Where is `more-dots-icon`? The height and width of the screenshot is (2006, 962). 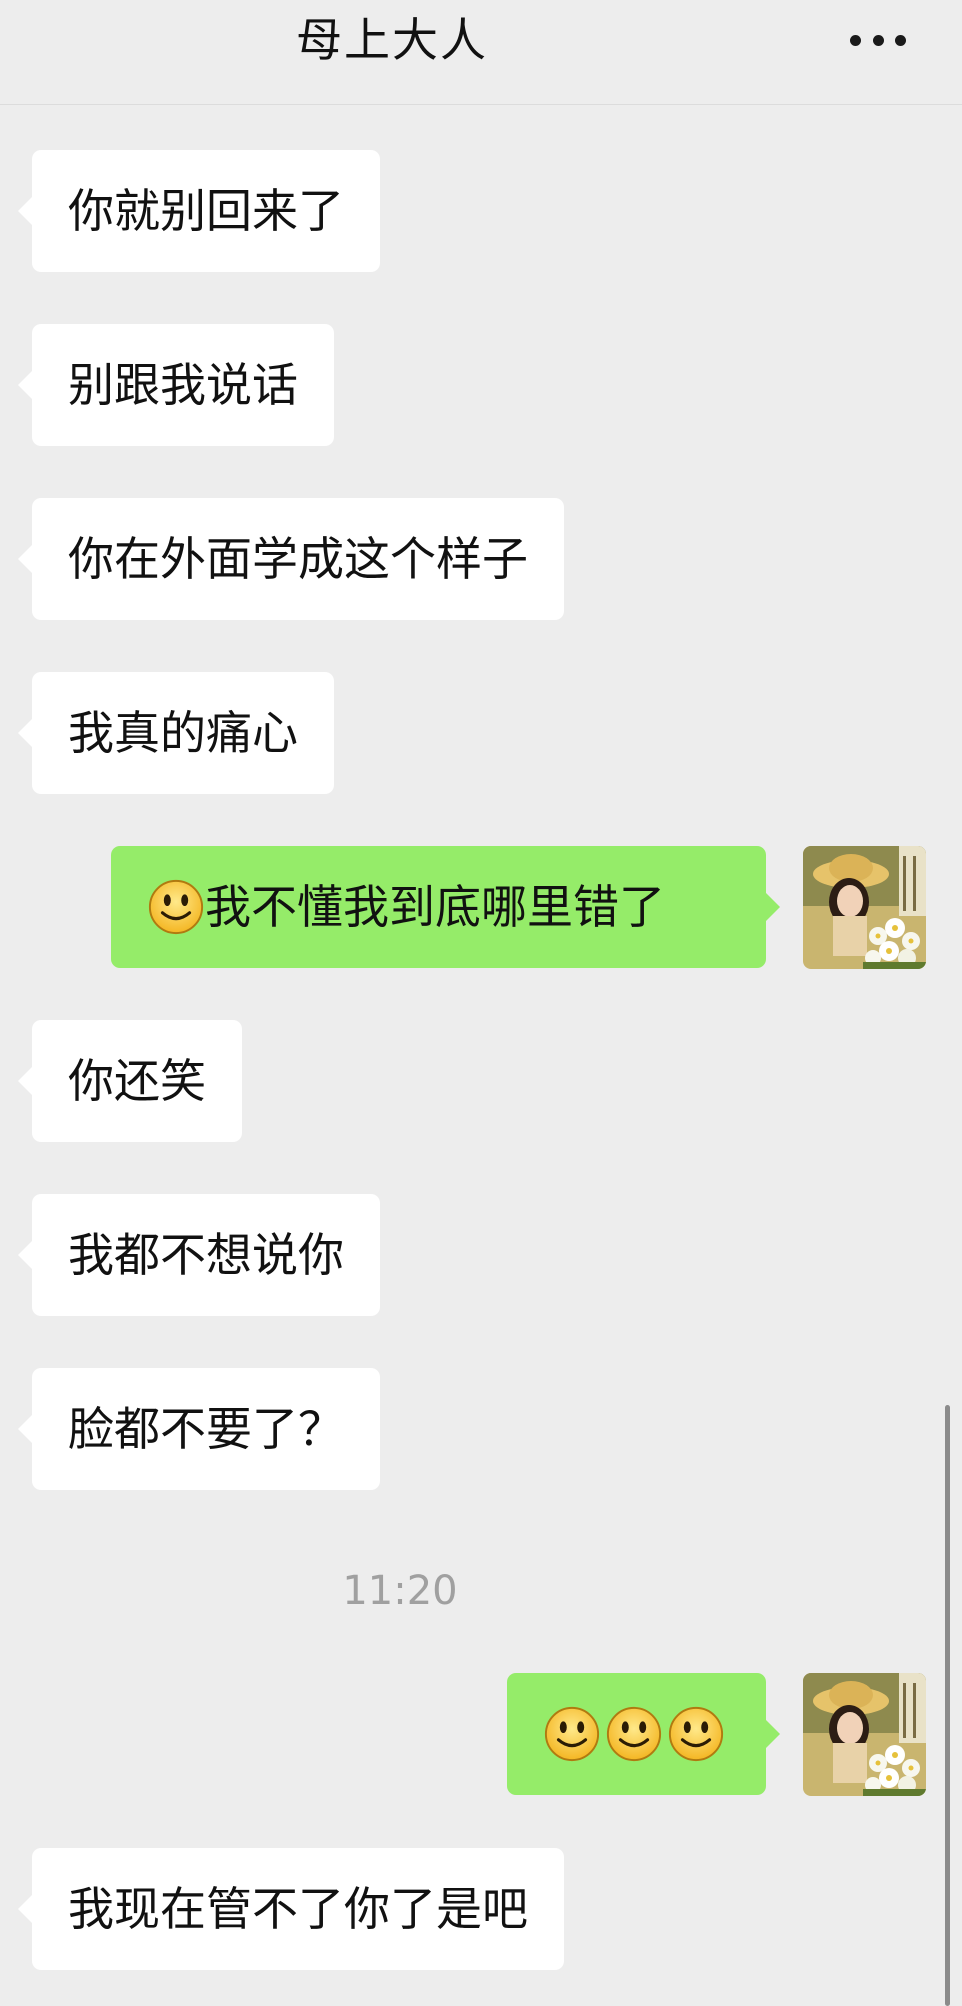 more-dots-icon is located at coordinates (878, 40).